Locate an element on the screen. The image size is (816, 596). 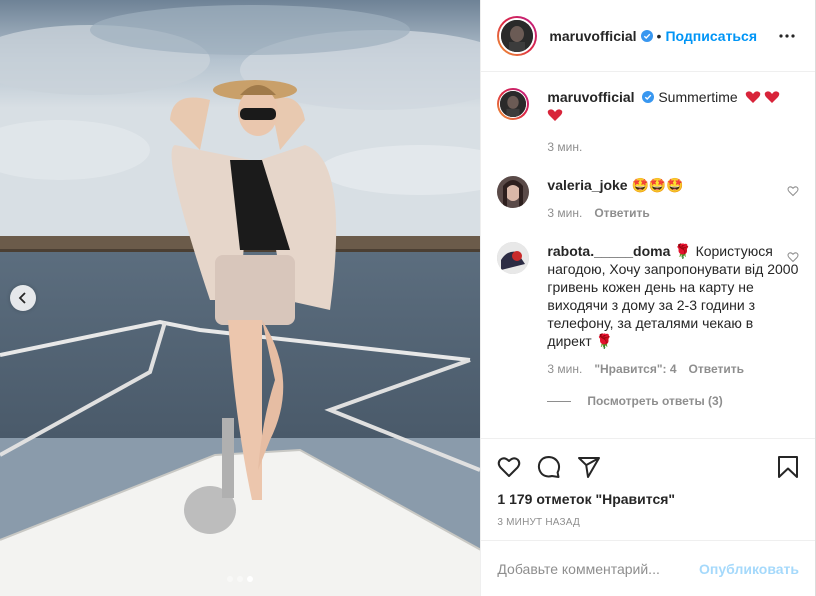
publish-comment-button: Опубликовать is located at coordinates (749, 569).